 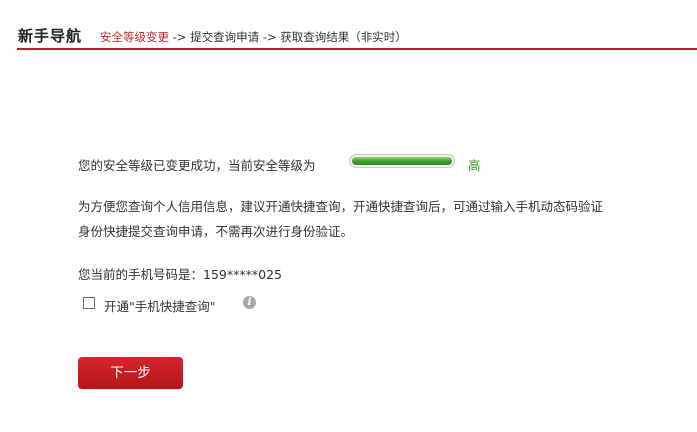 I want to click on breadcrumb-step-security-level: 安全等级变更, so click(x=134, y=37).